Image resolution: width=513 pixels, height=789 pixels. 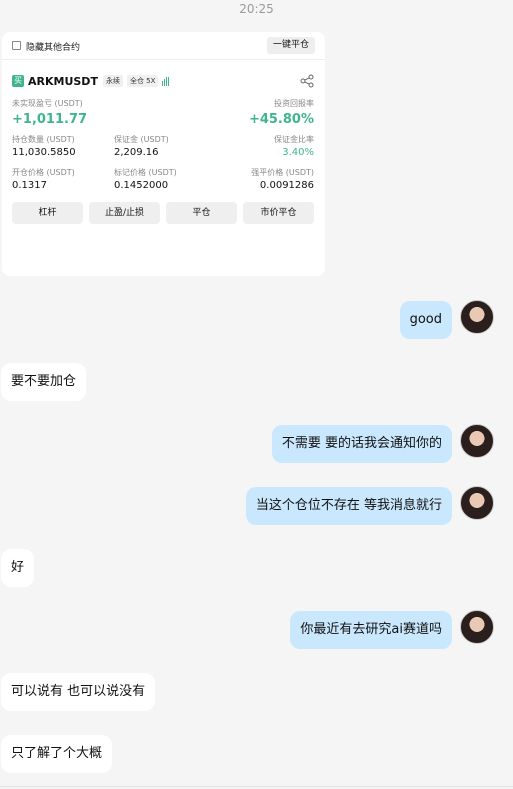 I want to click on mark-price-label: 标记价格 (USDT), so click(x=145, y=172).